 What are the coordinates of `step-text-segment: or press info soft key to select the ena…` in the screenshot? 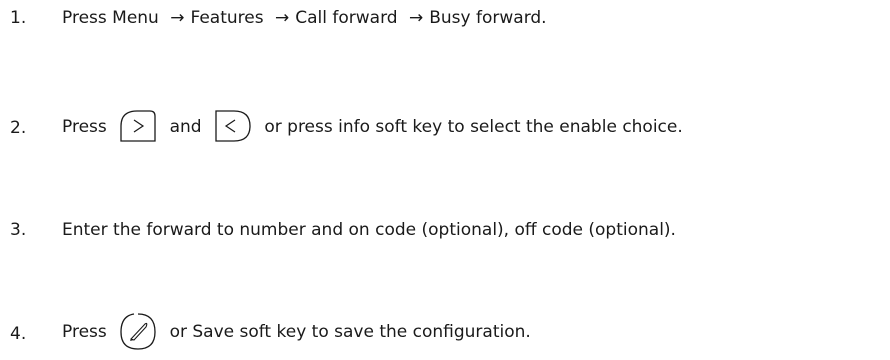 It's located at (473, 127).